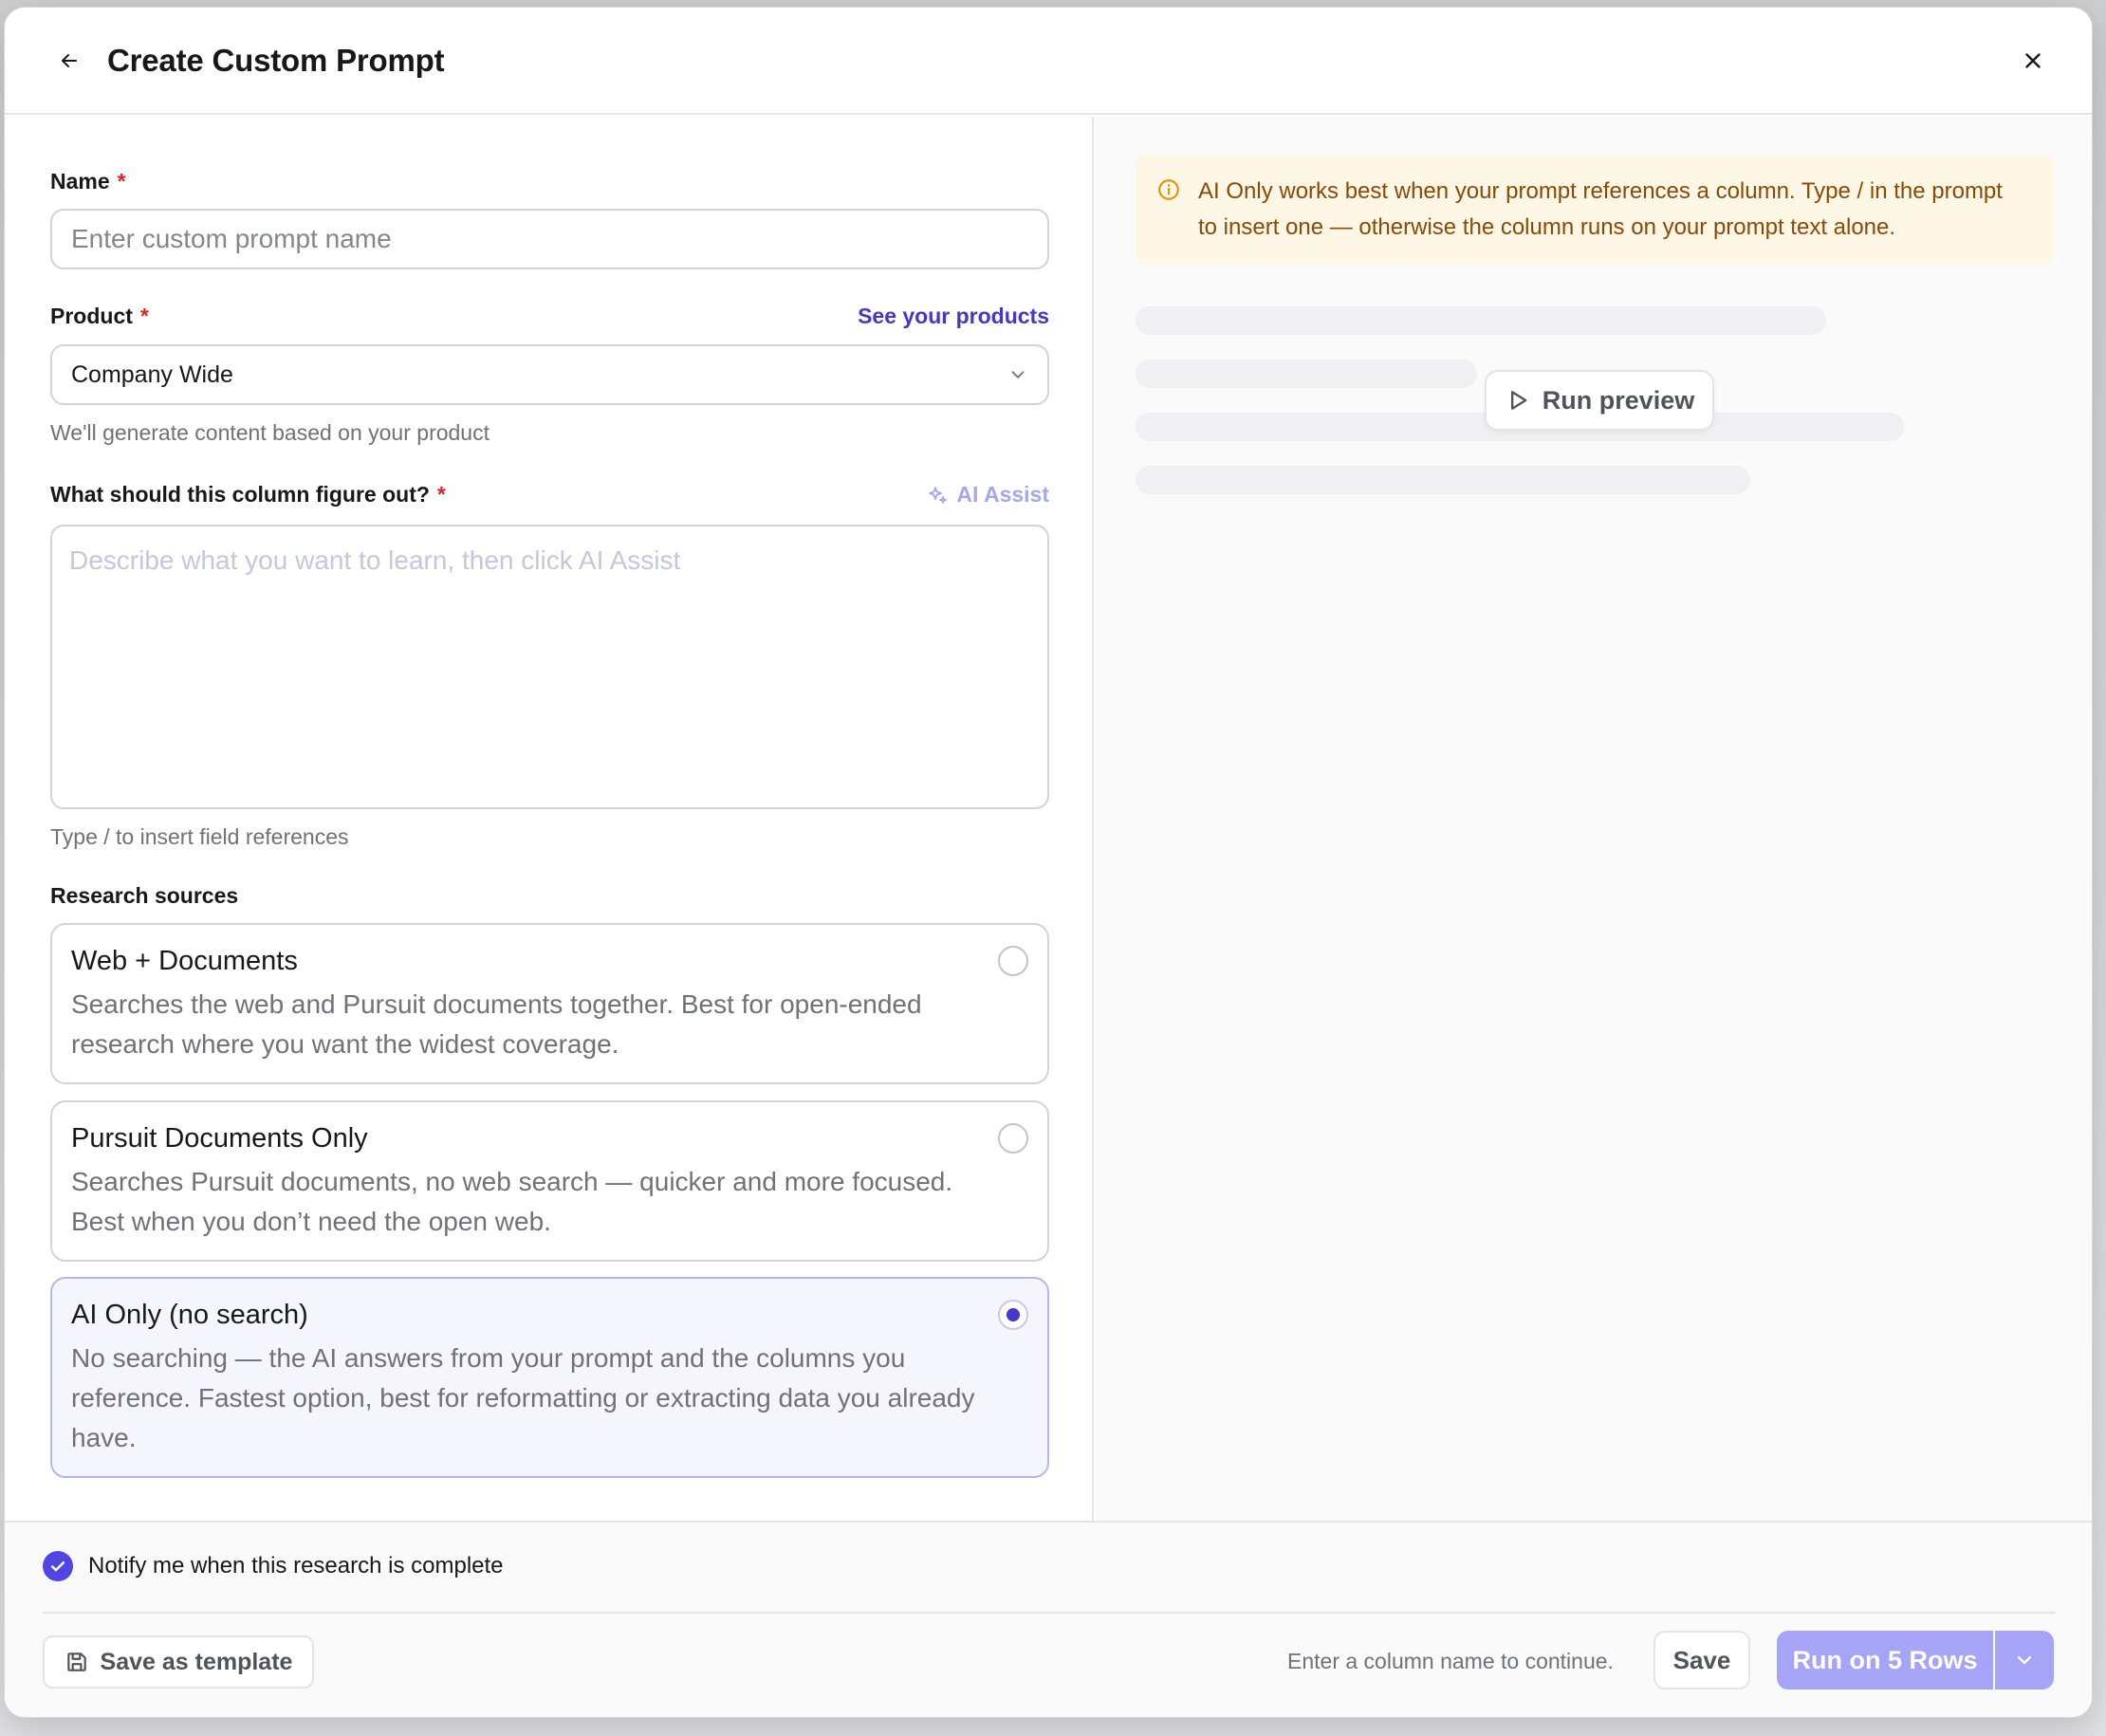 The image size is (2106, 1736). I want to click on dialog-header: Create Custom Prompt, so click(1048, 61).